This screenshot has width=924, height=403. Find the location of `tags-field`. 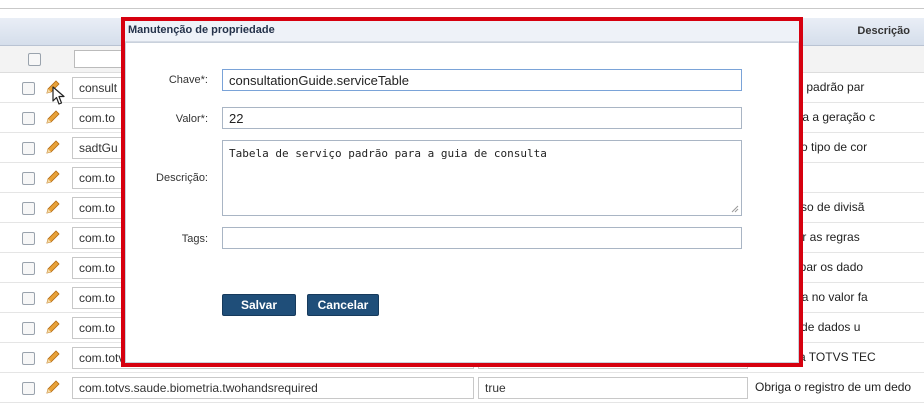

tags-field is located at coordinates (482, 238).